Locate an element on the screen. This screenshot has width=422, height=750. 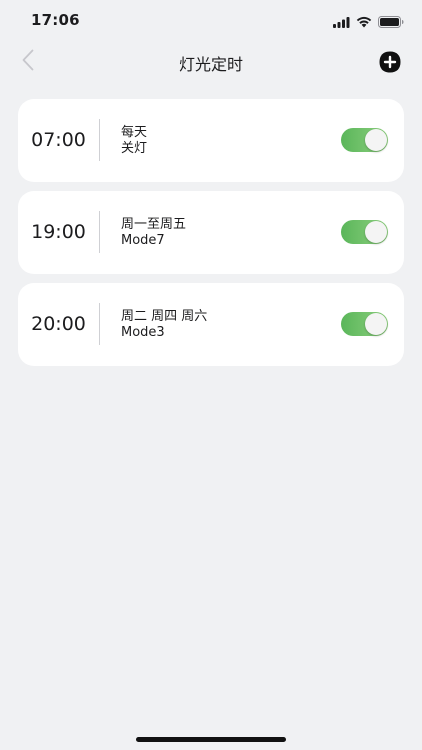
timer-card: 20:00 周二 周四 周六 Mode3 is located at coordinates (211, 324).